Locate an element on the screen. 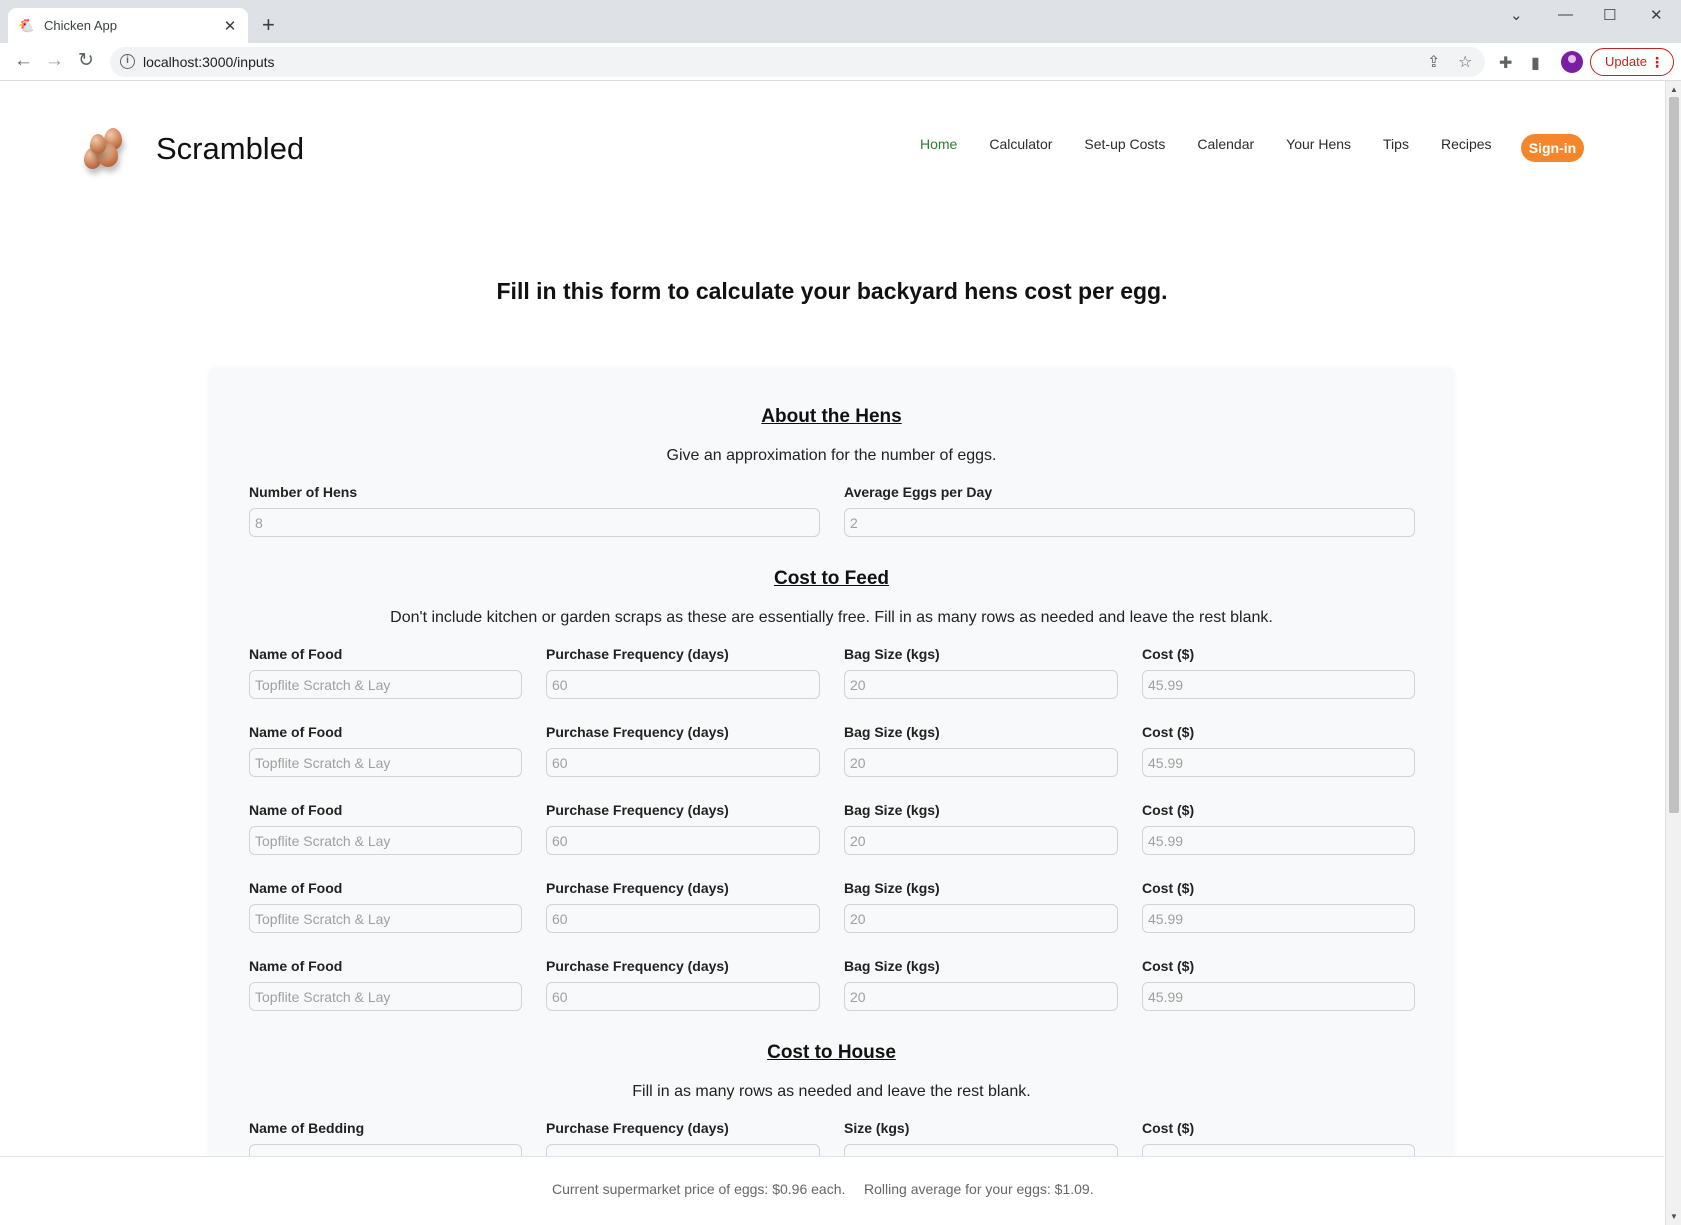  bookmark-star-icon: ☆ is located at coordinates (1465, 62).